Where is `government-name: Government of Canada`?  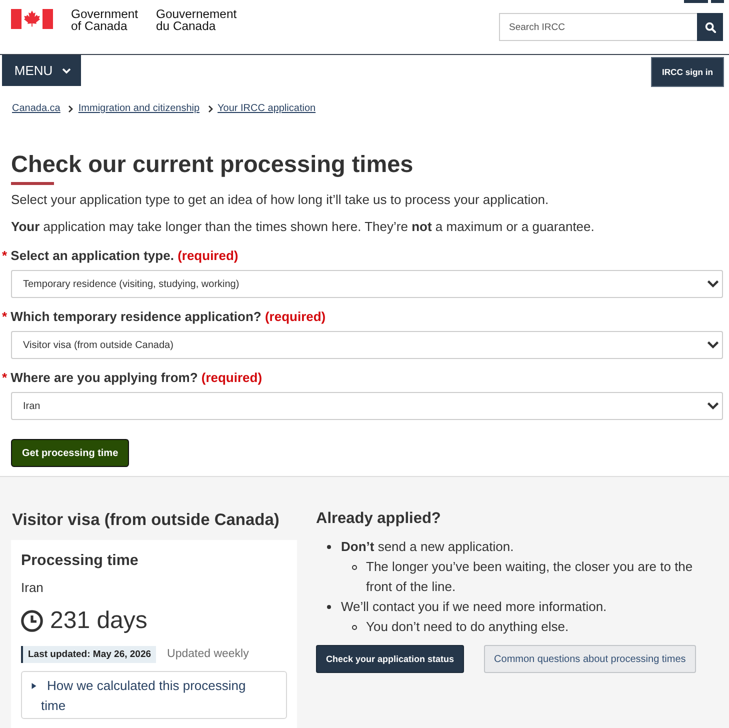
government-name: Government of Canada is located at coordinates (105, 20).